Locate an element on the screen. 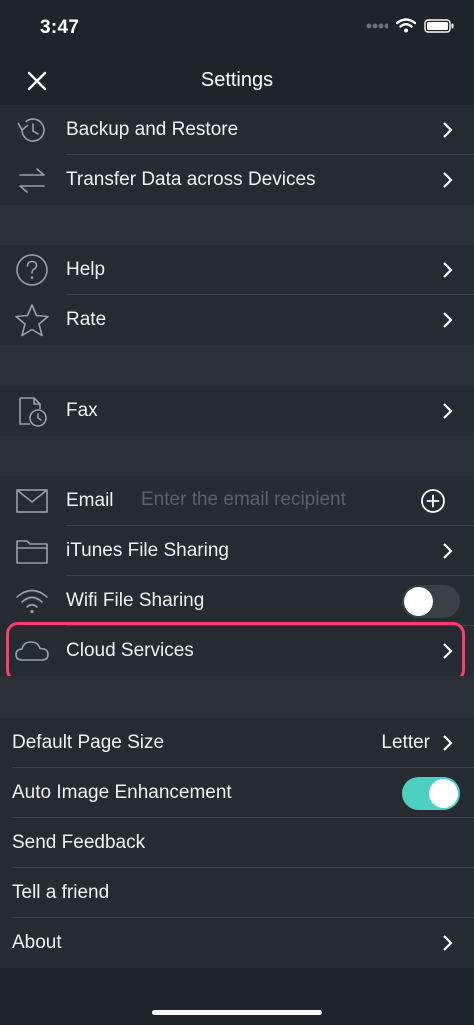 This screenshot has width=474, height=1025. fax-row: Fax is located at coordinates (237, 411).